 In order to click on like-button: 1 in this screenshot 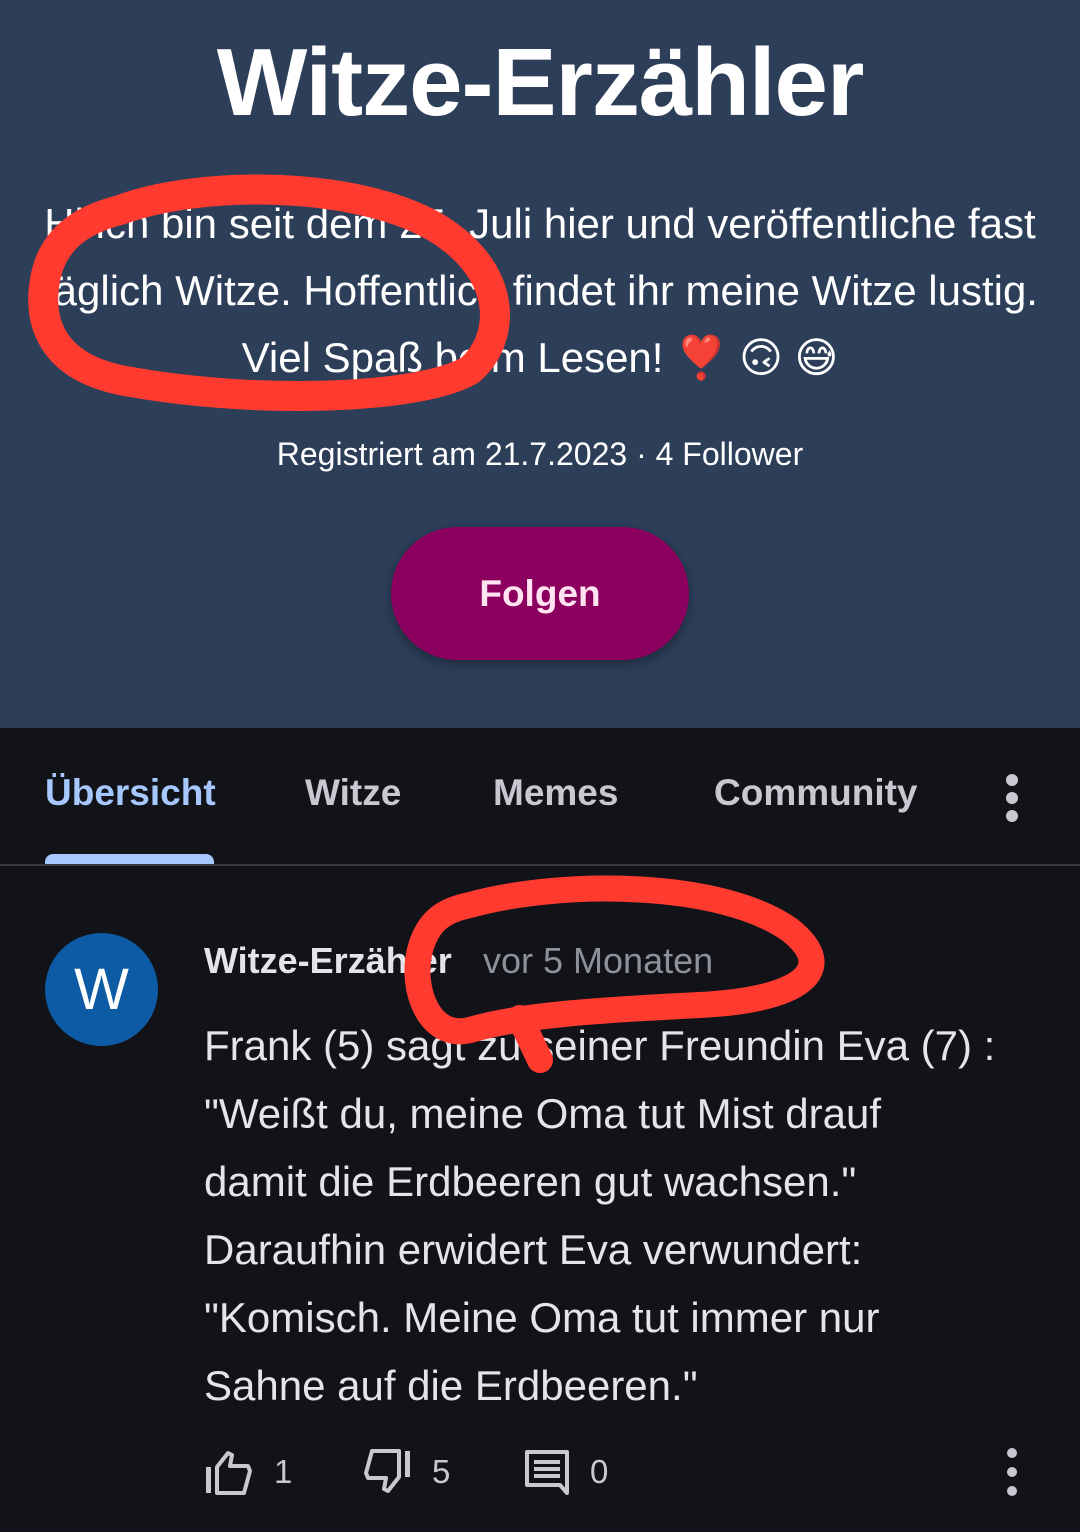, I will do `click(248, 1472)`.